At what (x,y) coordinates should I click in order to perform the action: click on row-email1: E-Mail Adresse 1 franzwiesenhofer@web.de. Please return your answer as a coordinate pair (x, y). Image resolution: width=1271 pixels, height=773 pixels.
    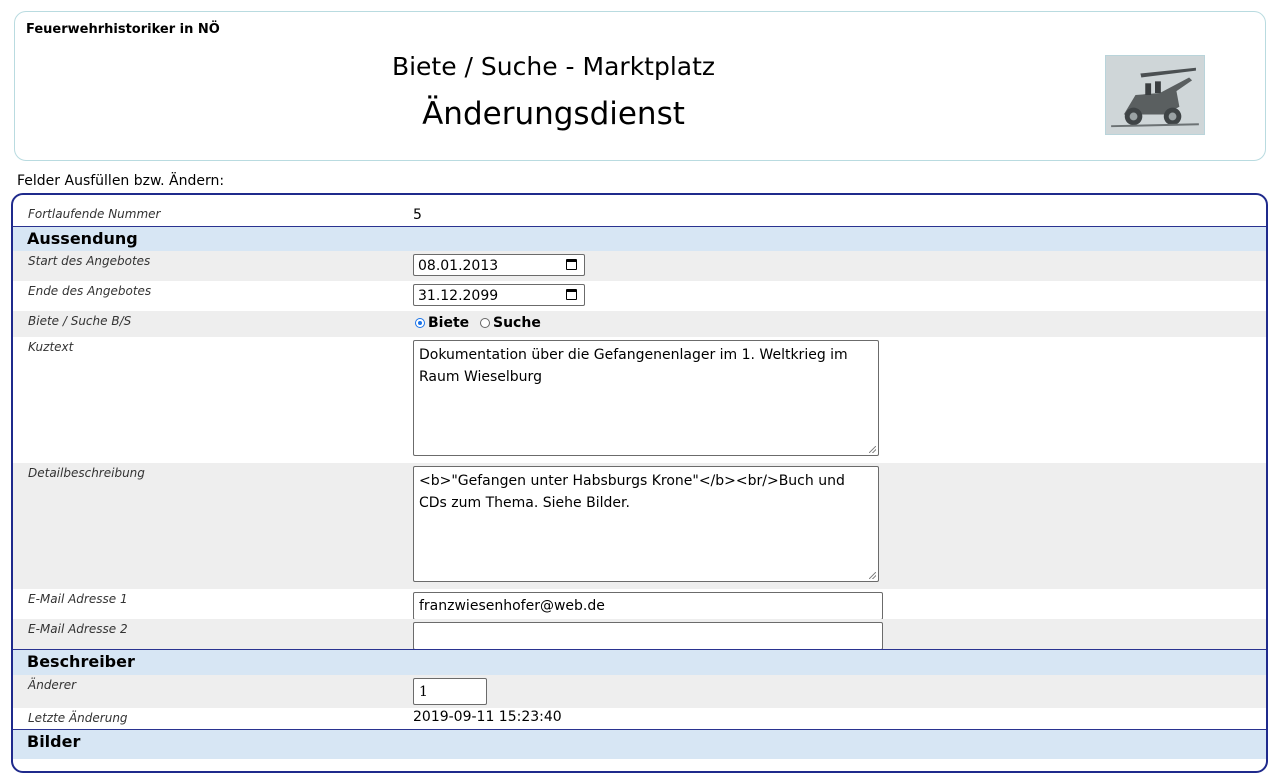
    Looking at the image, I should click on (639, 604).